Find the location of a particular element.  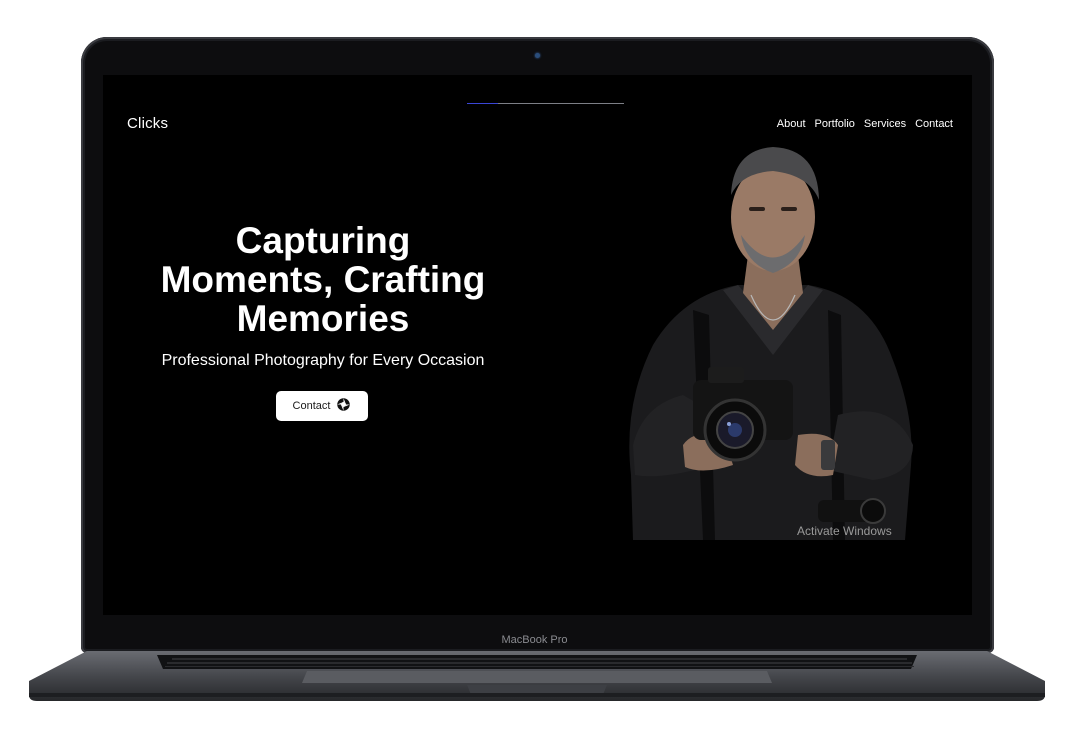

photographer-hero-image is located at coordinates (771, 343).